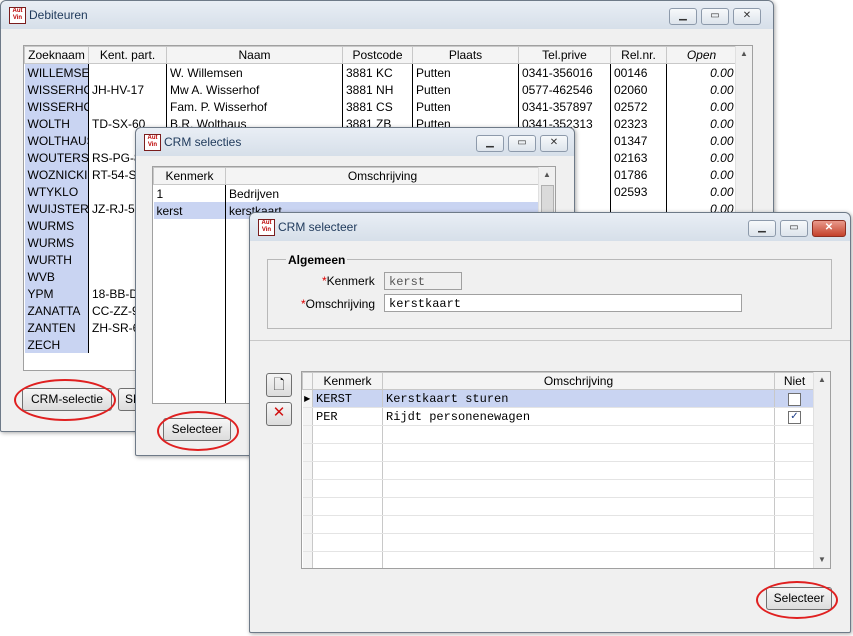 The image size is (853, 636). Describe the element at coordinates (56, 208) in the screenshot. I see `table-cell: WUIJSTER` at that location.